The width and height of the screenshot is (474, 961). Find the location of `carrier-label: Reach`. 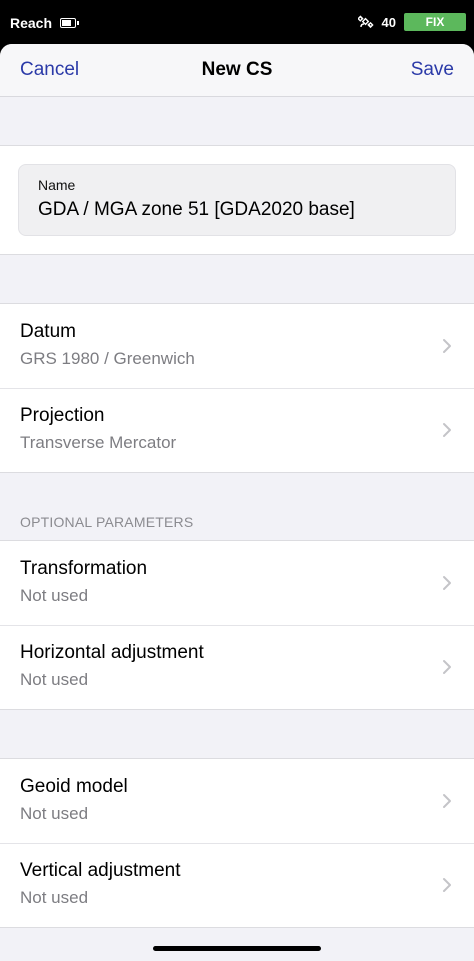

carrier-label: Reach is located at coordinates (31, 23).